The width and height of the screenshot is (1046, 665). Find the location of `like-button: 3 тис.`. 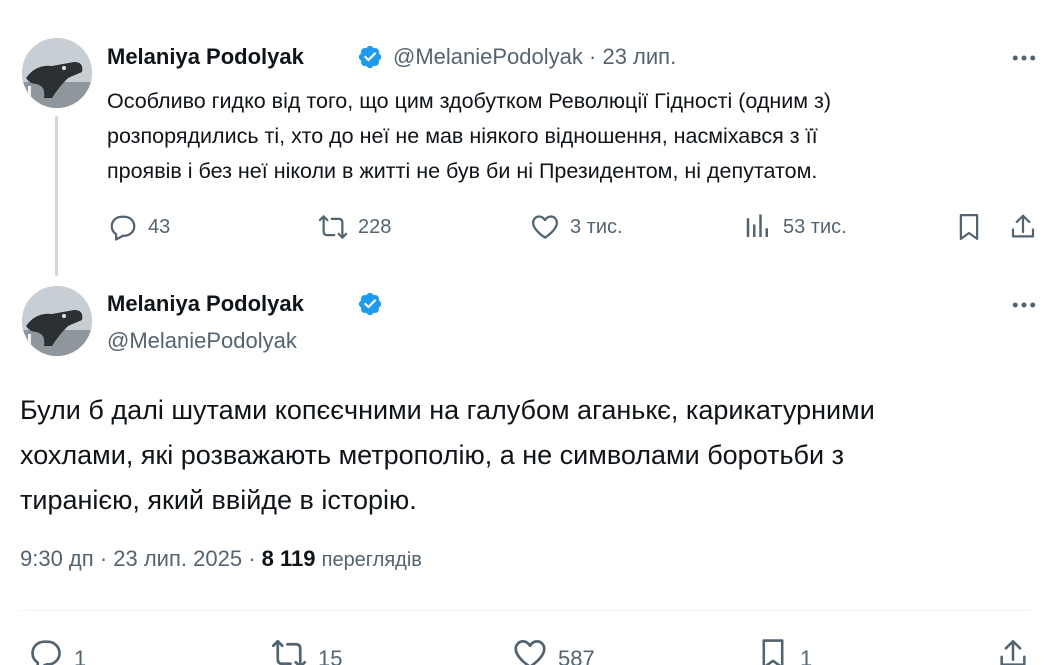

like-button: 3 тис. is located at coordinates (576, 227).